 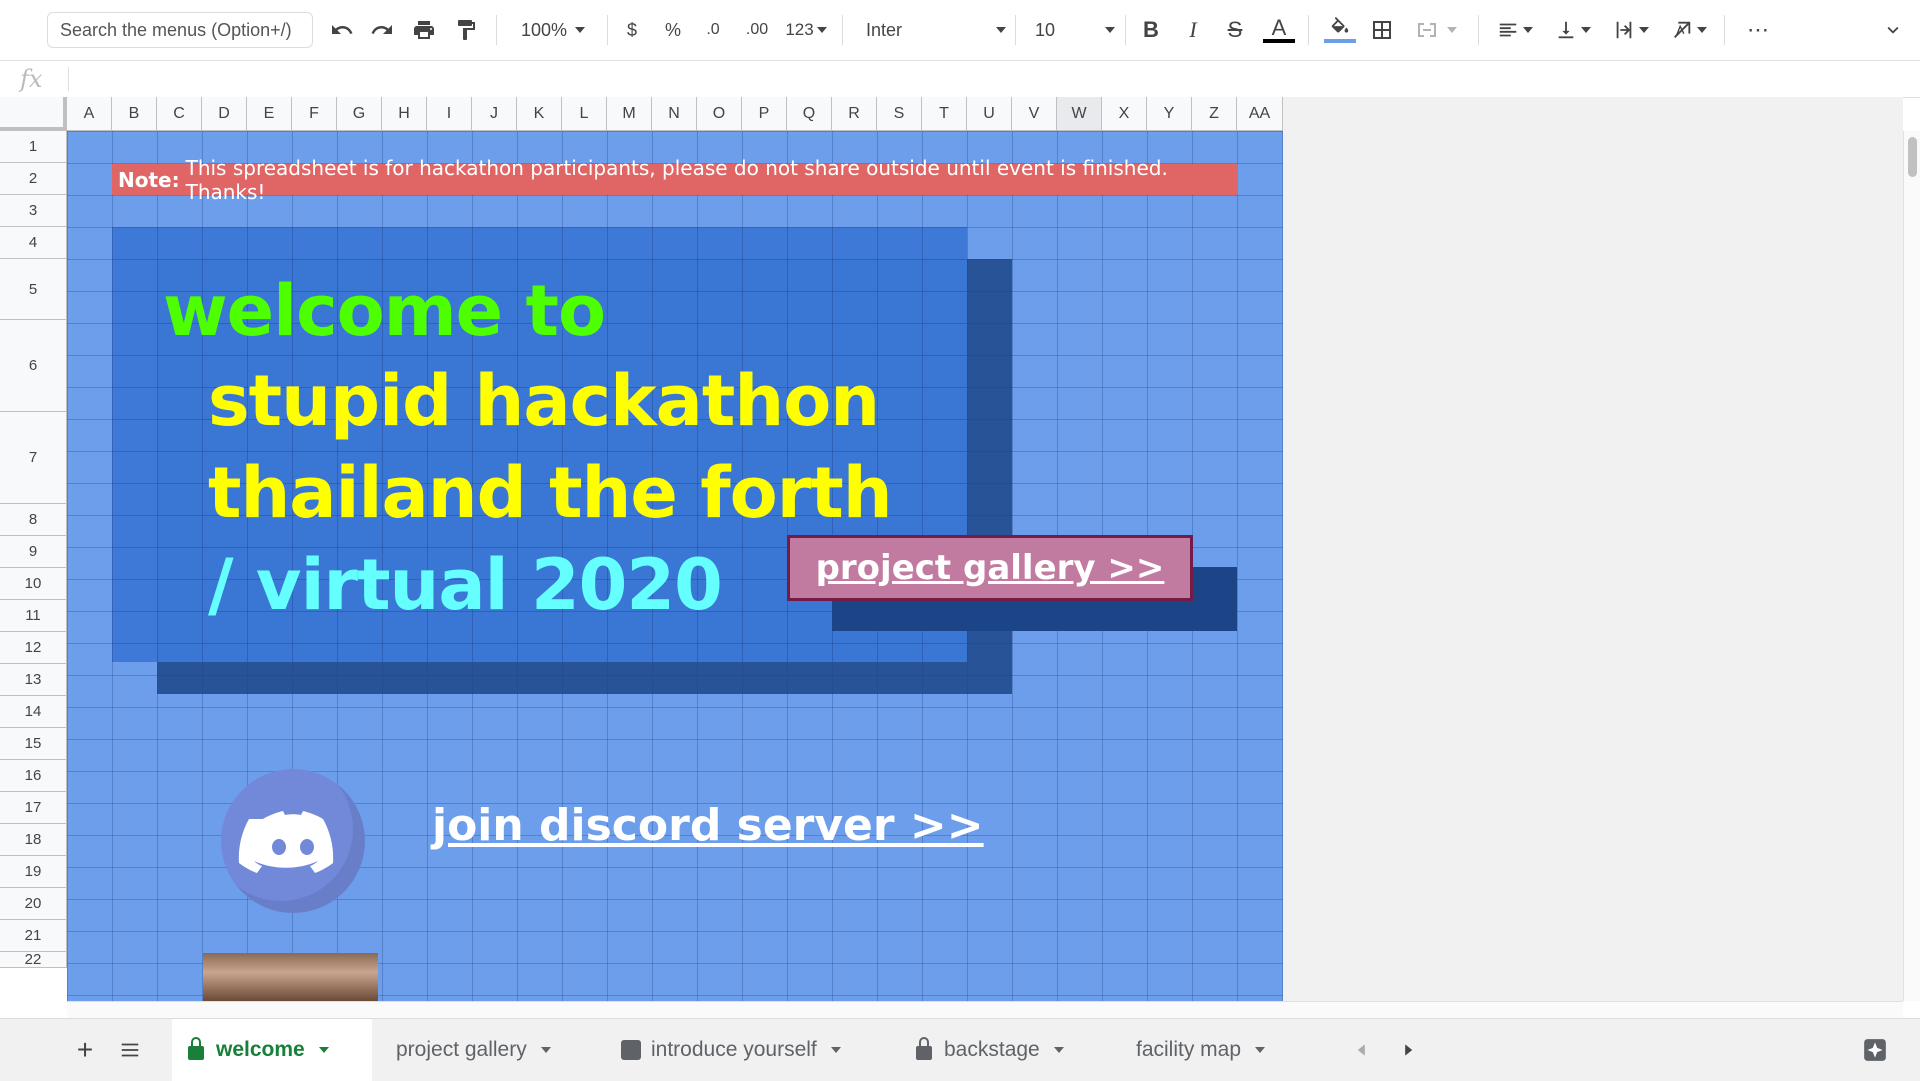 I want to click on number-format-select: 123, so click(x=806, y=30).